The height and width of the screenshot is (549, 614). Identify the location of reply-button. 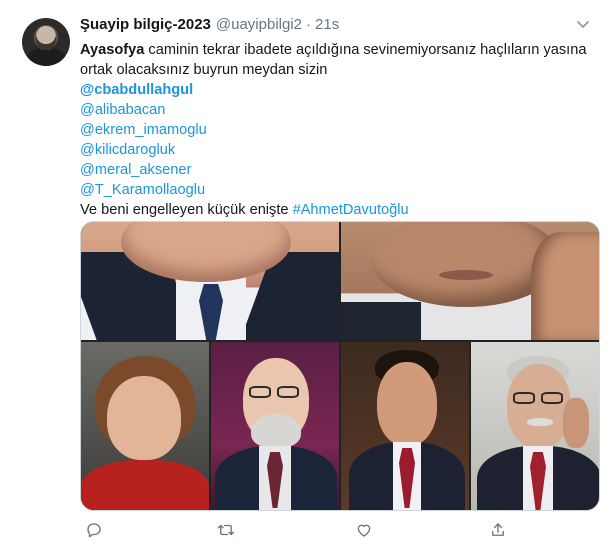
(94, 530).